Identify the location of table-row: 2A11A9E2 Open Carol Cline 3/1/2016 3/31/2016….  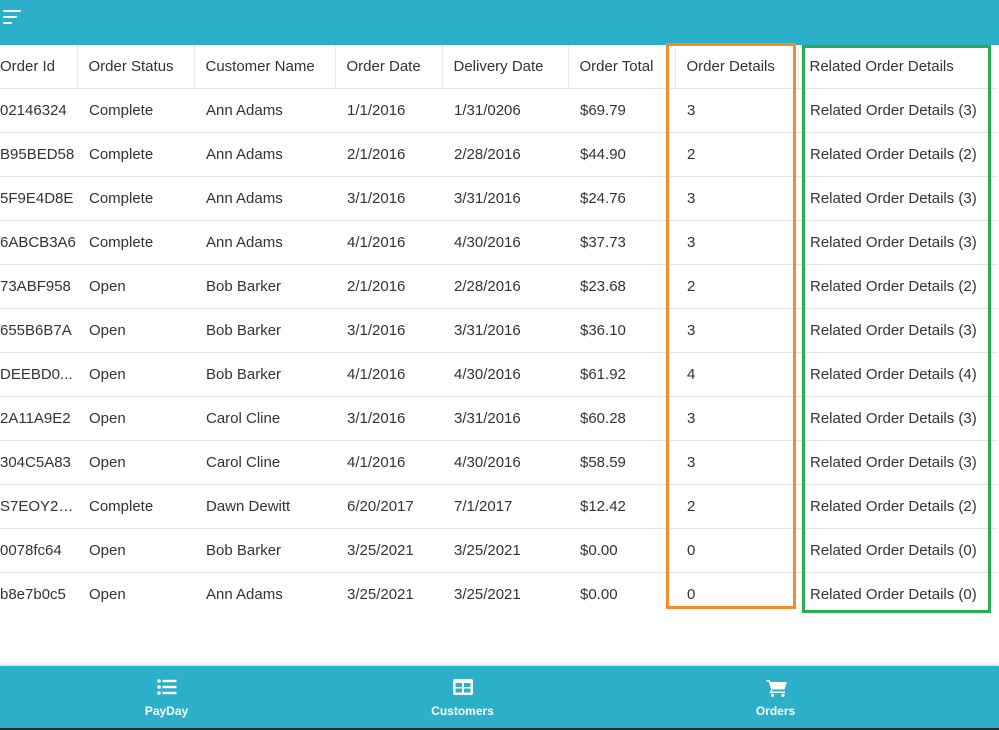
(498, 418).